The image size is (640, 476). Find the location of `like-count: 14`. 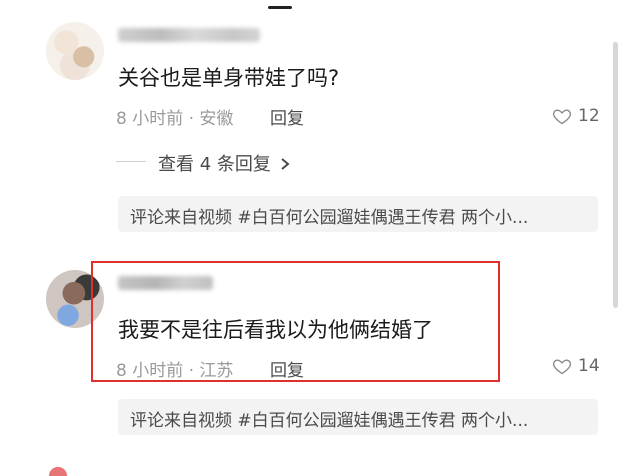

like-count: 14 is located at coordinates (589, 366).